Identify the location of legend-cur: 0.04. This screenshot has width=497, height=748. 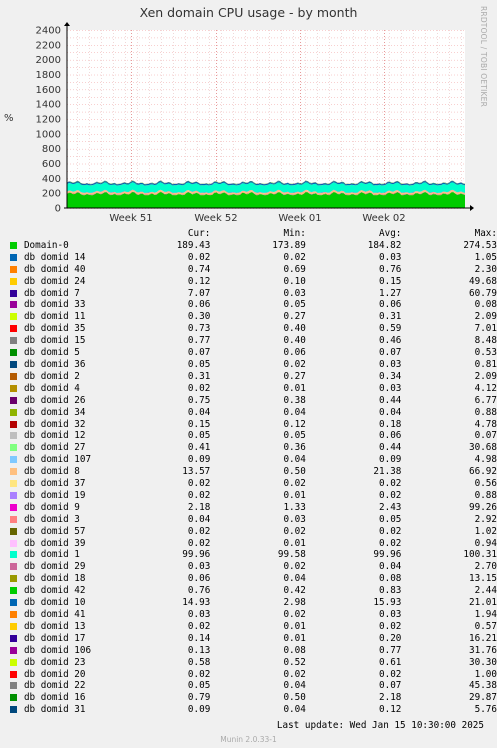
(199, 412).